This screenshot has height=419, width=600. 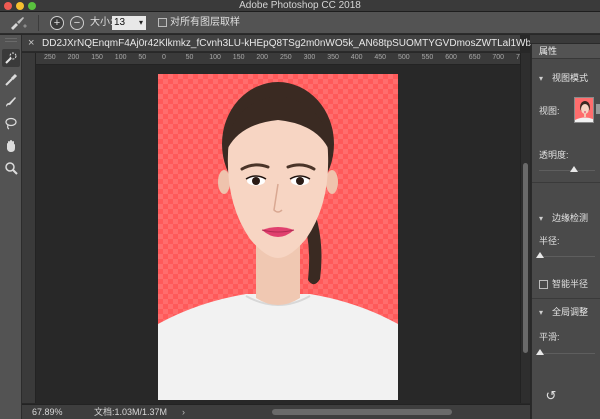 I want to click on radius-label: 半径:, so click(x=549, y=241).